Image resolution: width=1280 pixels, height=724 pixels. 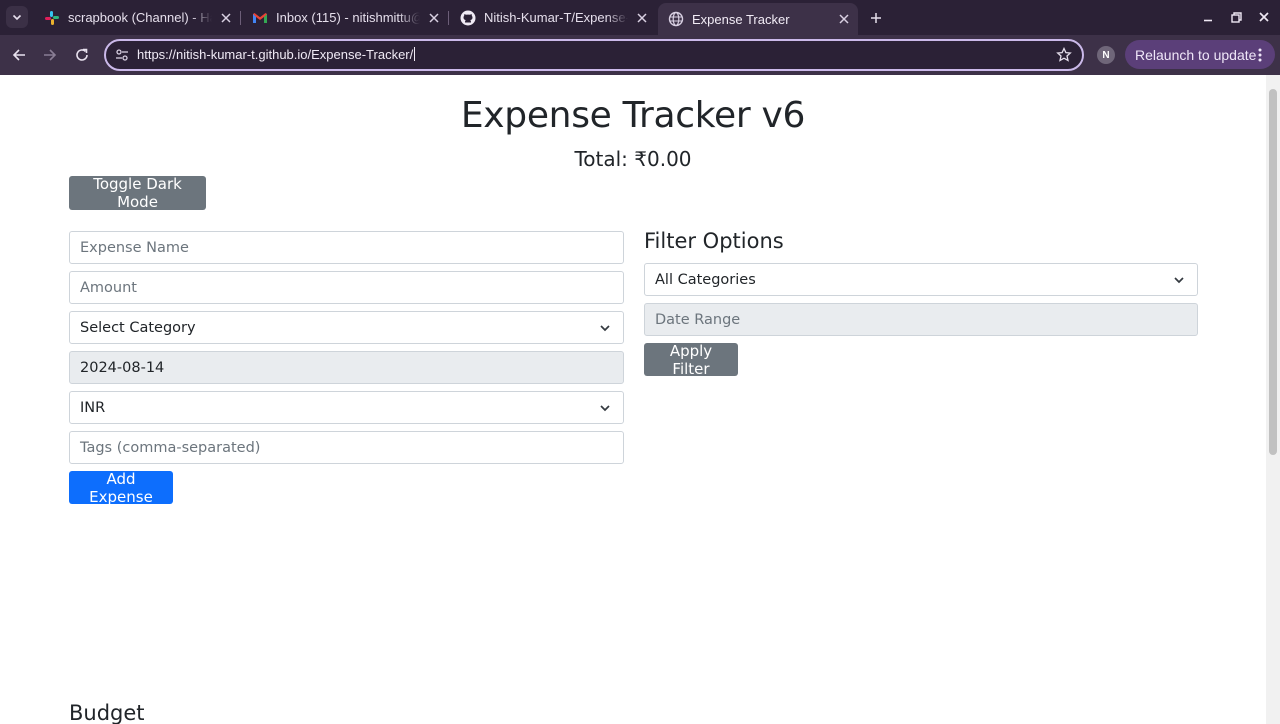 What do you see at coordinates (346, 287) in the screenshot?
I see `amount-input: Amount` at bounding box center [346, 287].